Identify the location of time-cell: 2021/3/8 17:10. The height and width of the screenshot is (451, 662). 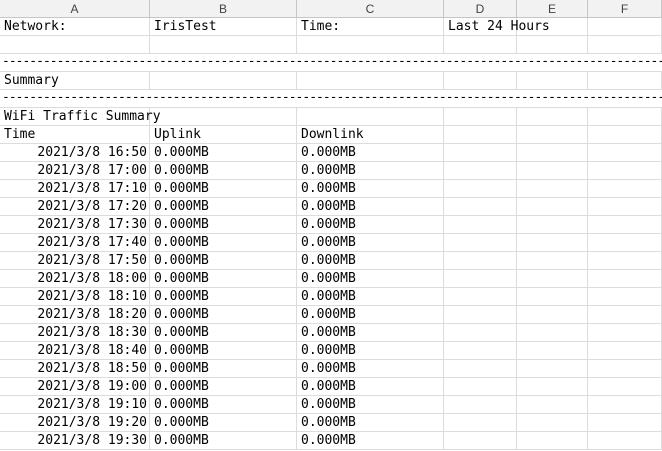
(75, 188).